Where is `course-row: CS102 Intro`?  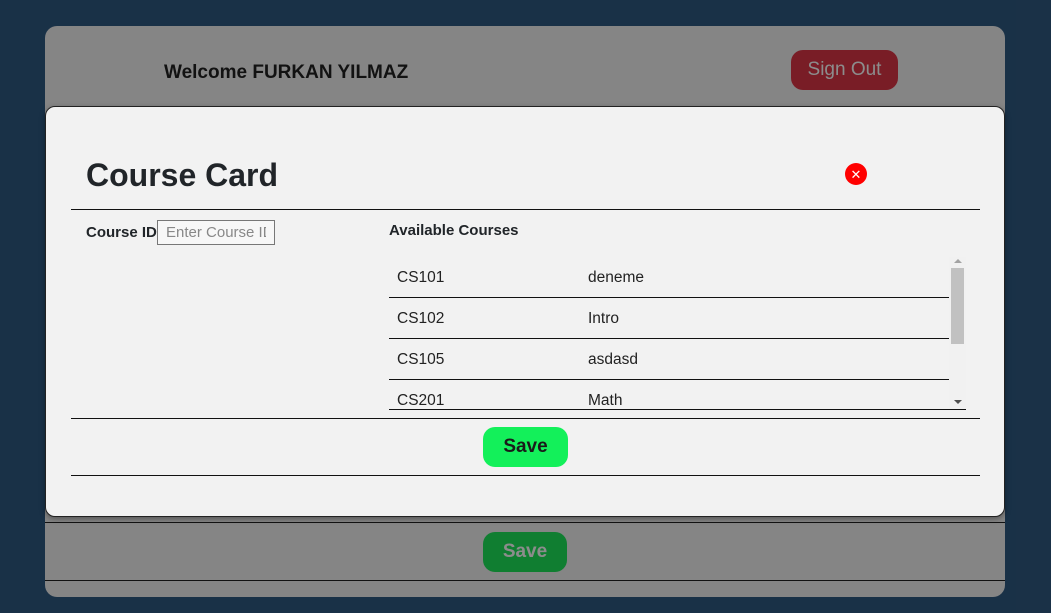
course-row: CS102 Intro is located at coordinates (669, 318).